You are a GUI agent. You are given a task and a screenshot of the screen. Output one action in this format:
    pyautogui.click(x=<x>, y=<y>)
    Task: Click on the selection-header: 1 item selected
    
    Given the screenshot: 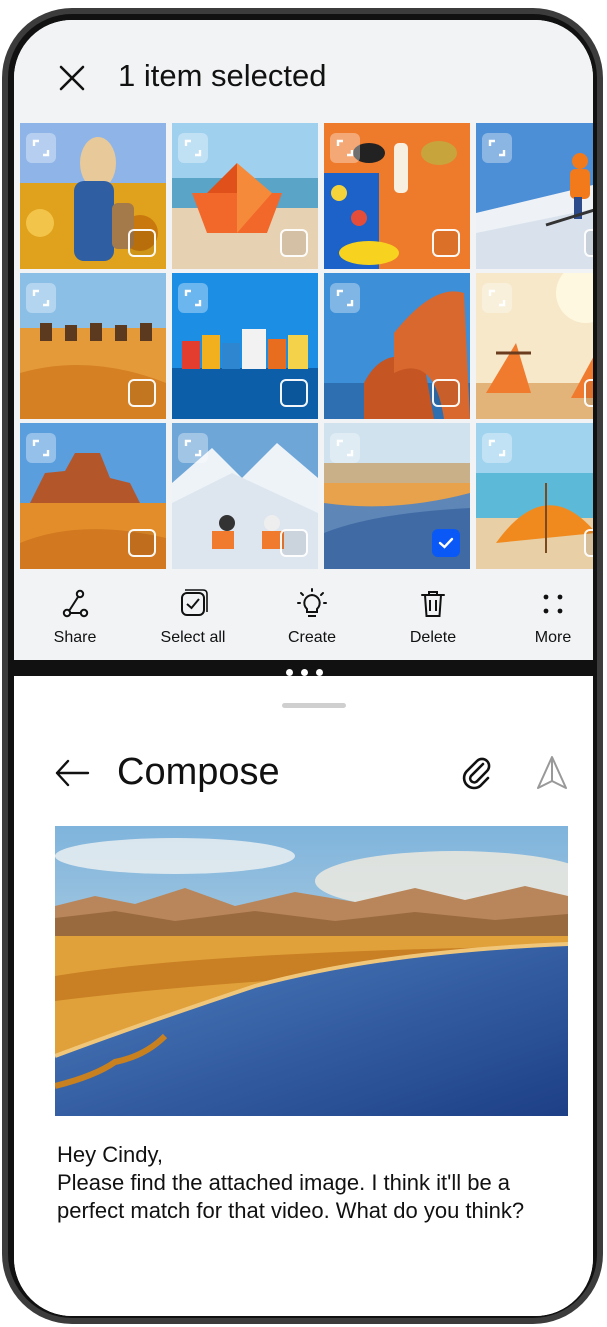 What is the action you would take?
    pyautogui.click(x=303, y=71)
    